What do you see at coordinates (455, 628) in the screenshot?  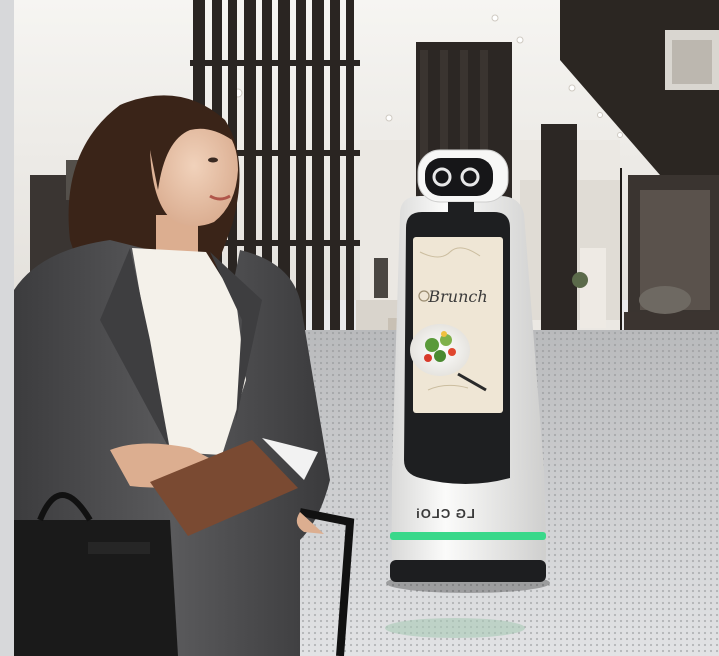 I see `floor-reflection` at bounding box center [455, 628].